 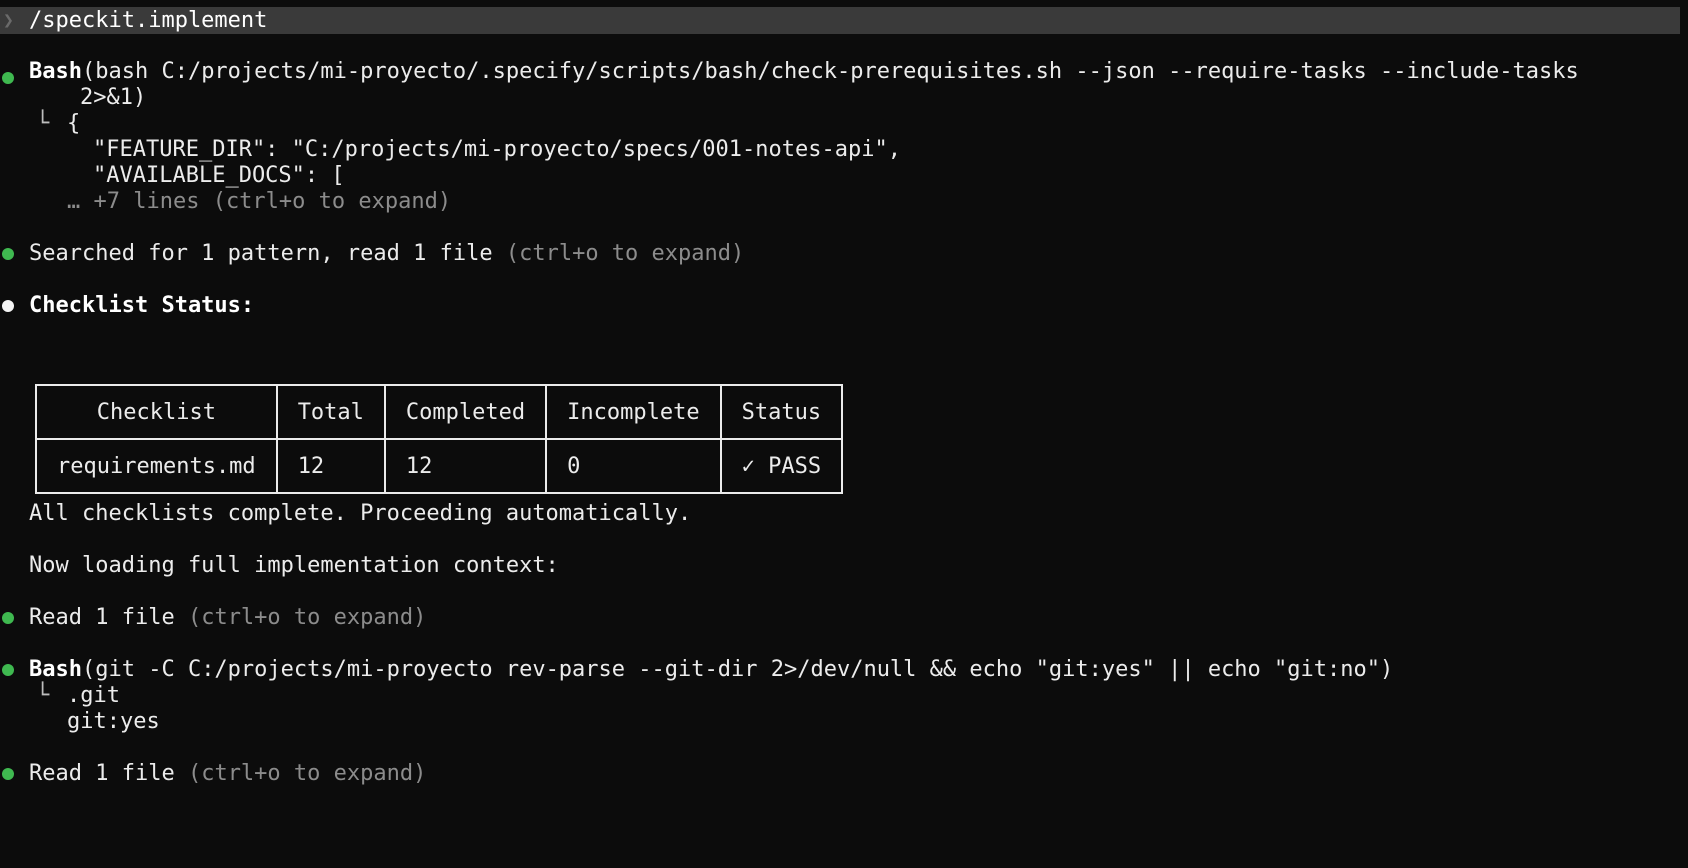 I want to click on read-summary-2: Read 1 file (ctrl+o to expand), so click(x=227, y=774).